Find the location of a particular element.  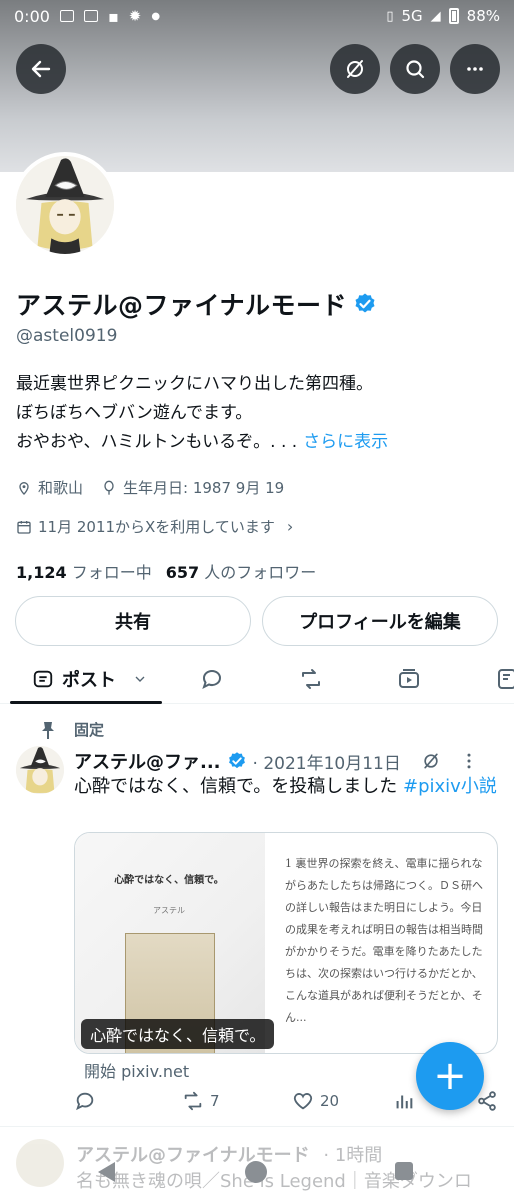

grok-button is located at coordinates (355, 69).